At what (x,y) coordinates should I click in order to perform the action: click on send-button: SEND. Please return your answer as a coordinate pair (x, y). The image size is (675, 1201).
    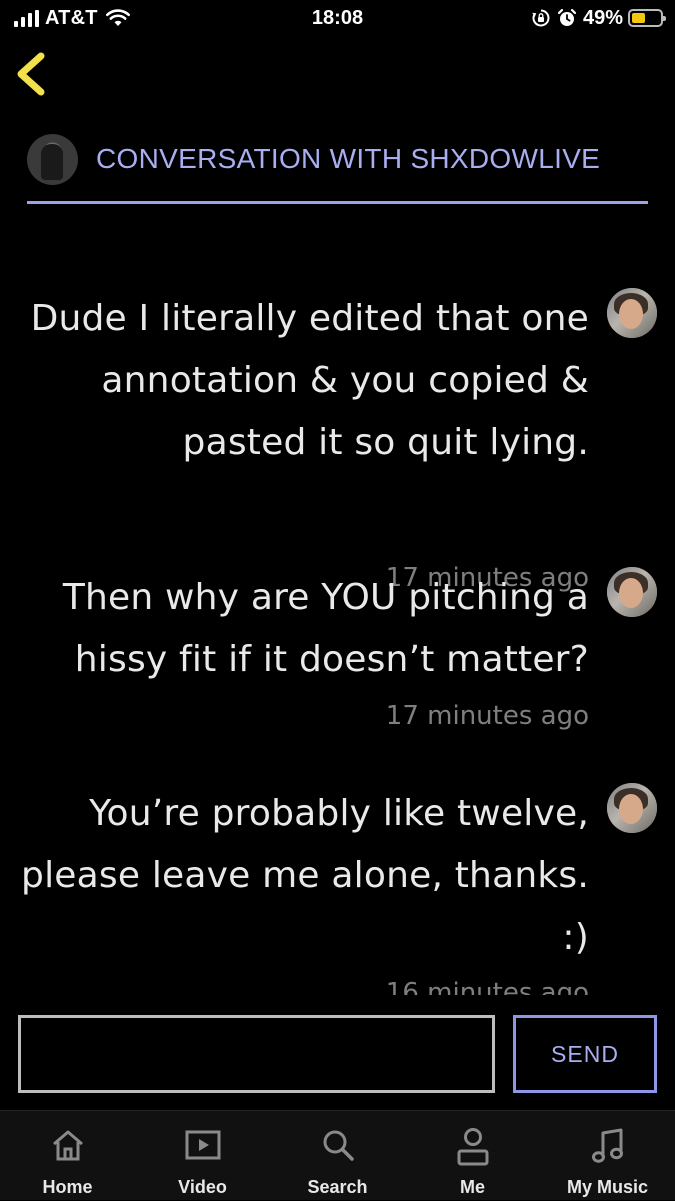
    Looking at the image, I should click on (585, 1054).